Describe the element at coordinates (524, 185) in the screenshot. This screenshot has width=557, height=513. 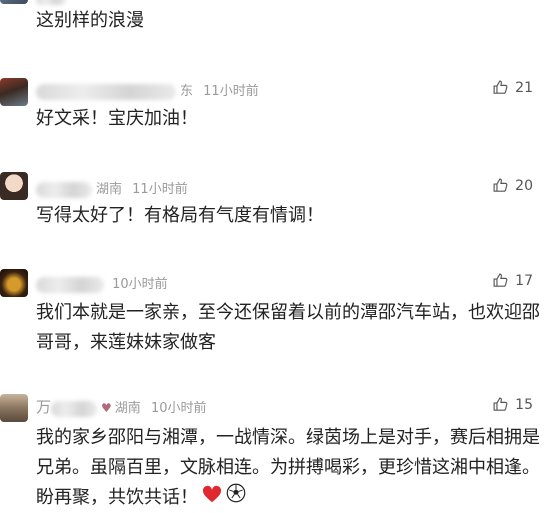
I see `like-count: 20` at that location.